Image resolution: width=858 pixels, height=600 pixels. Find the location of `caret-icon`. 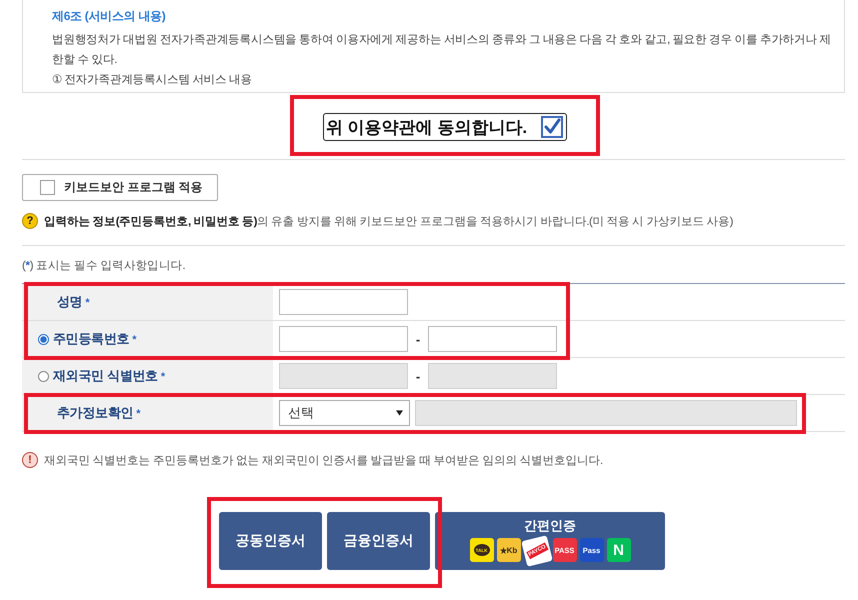

caret-icon is located at coordinates (399, 413).